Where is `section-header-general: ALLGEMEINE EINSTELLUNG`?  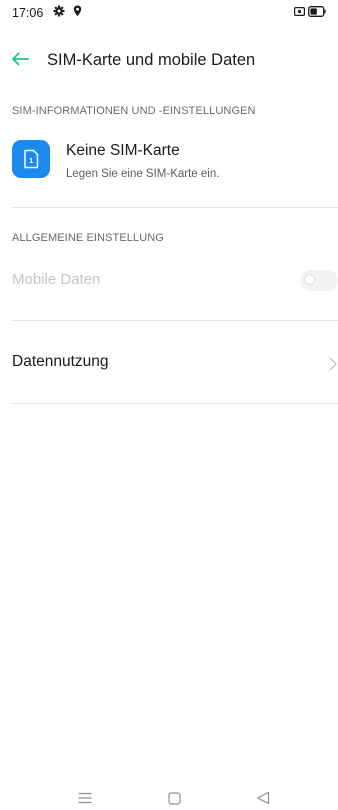
section-header-general: ALLGEMEINE EINSTELLUNG is located at coordinates (88, 238).